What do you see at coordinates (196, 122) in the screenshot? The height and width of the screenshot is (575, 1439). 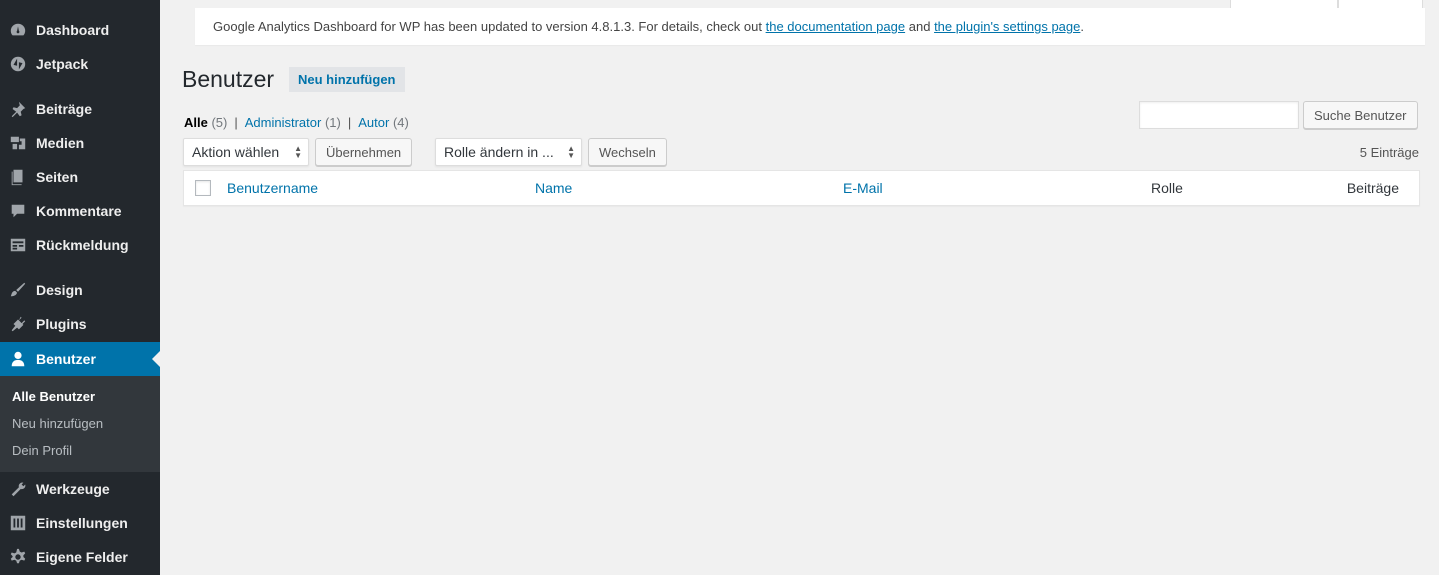 I see `filter-all: Alle` at bounding box center [196, 122].